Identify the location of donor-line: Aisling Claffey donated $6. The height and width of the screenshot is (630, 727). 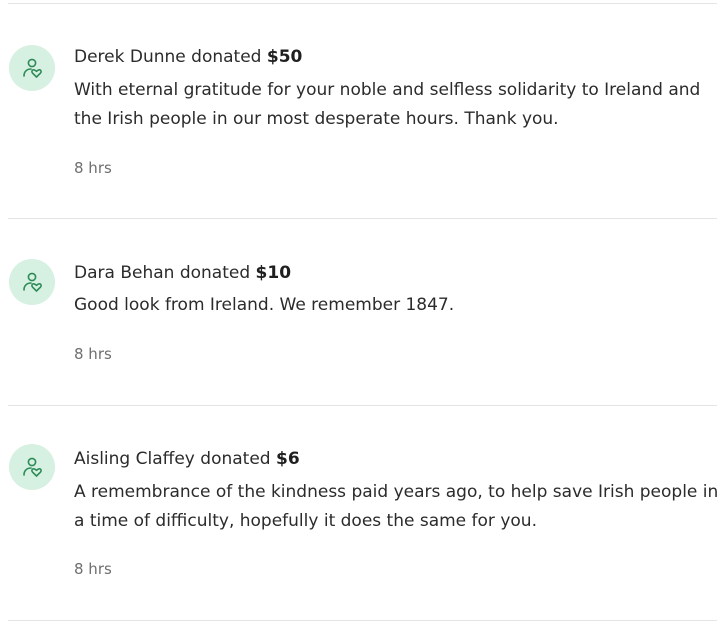
(187, 459).